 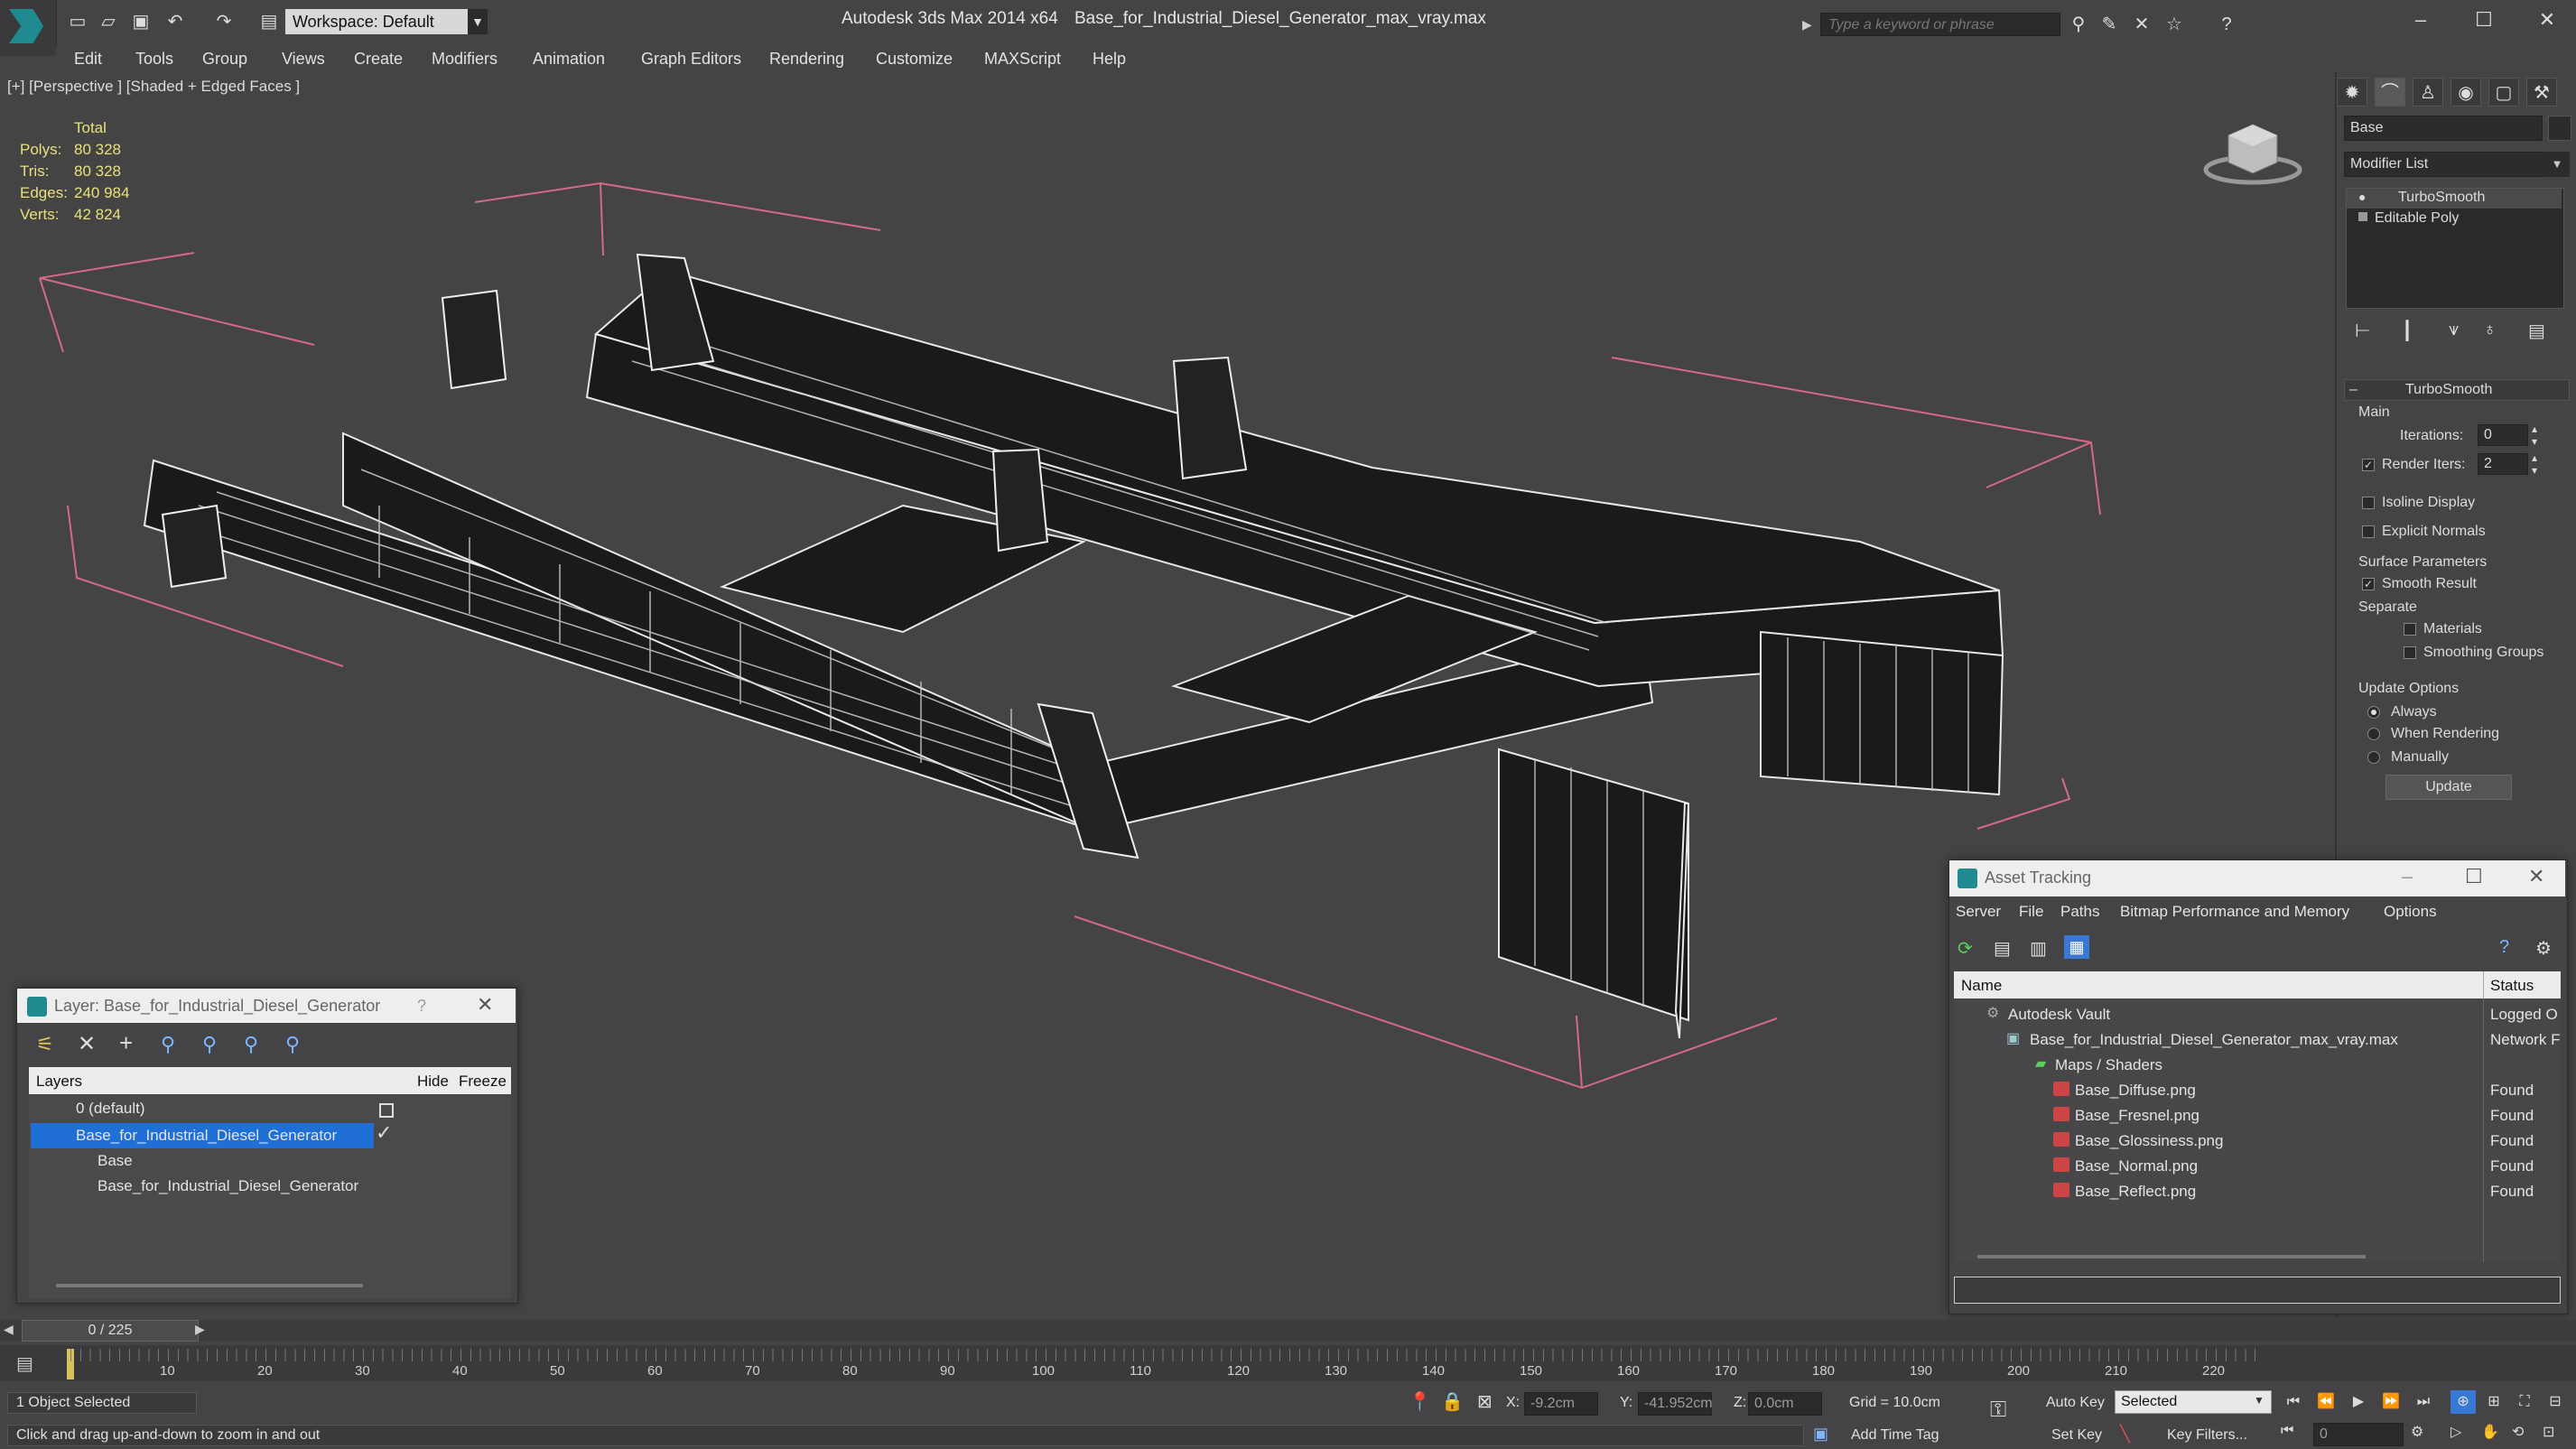 I want to click on key-mode-toggle-icon: ⏮, so click(x=2287, y=1431).